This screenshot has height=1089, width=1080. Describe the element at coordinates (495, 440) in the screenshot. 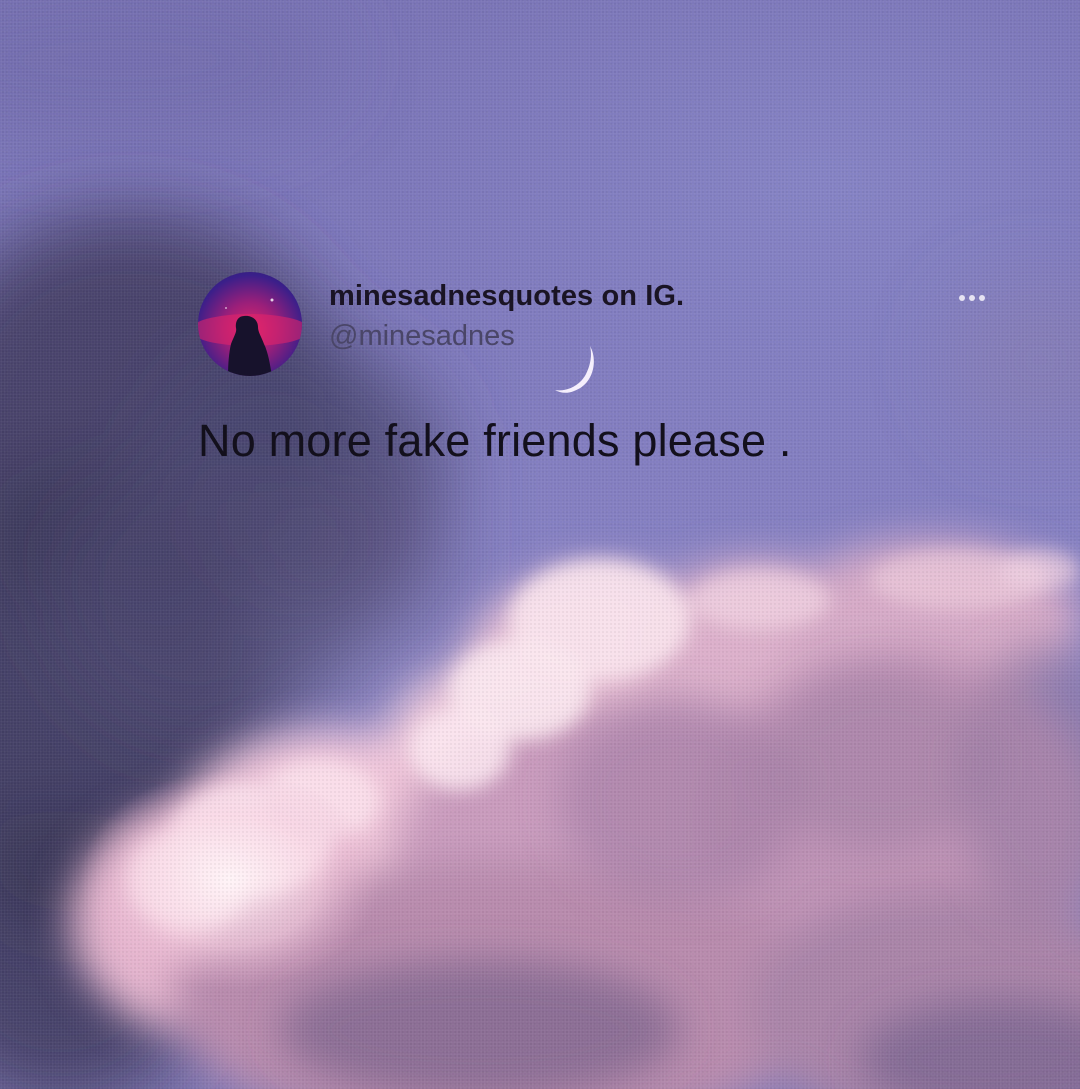

I see `tweet-text: No more fake friends please .` at that location.